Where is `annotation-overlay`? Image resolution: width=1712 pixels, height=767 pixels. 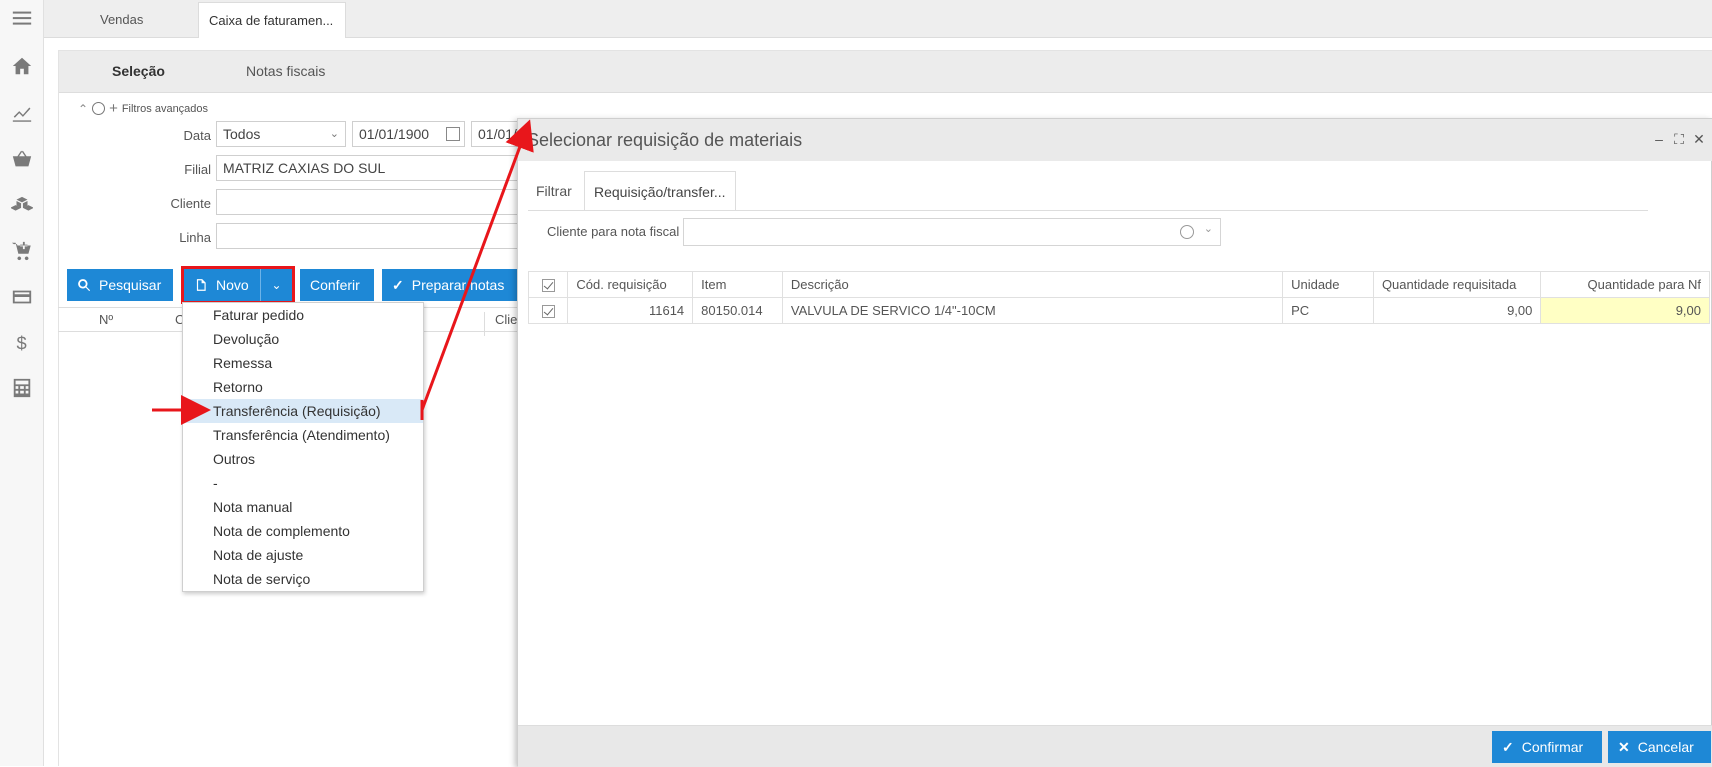 annotation-overlay is located at coordinates (343, 272).